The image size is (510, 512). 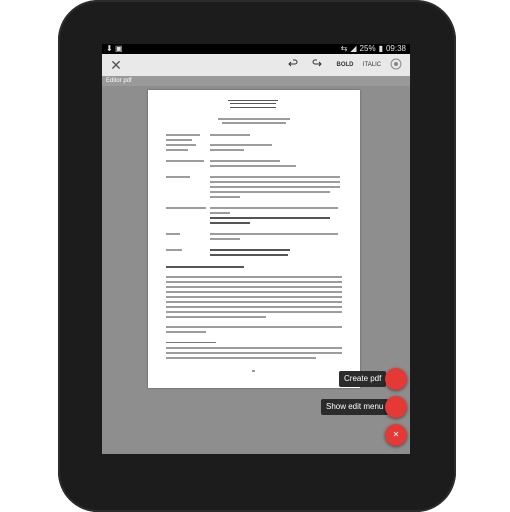 What do you see at coordinates (355, 407) in the screenshot?
I see `show-edit-menu-label: Show edit menu` at bounding box center [355, 407].